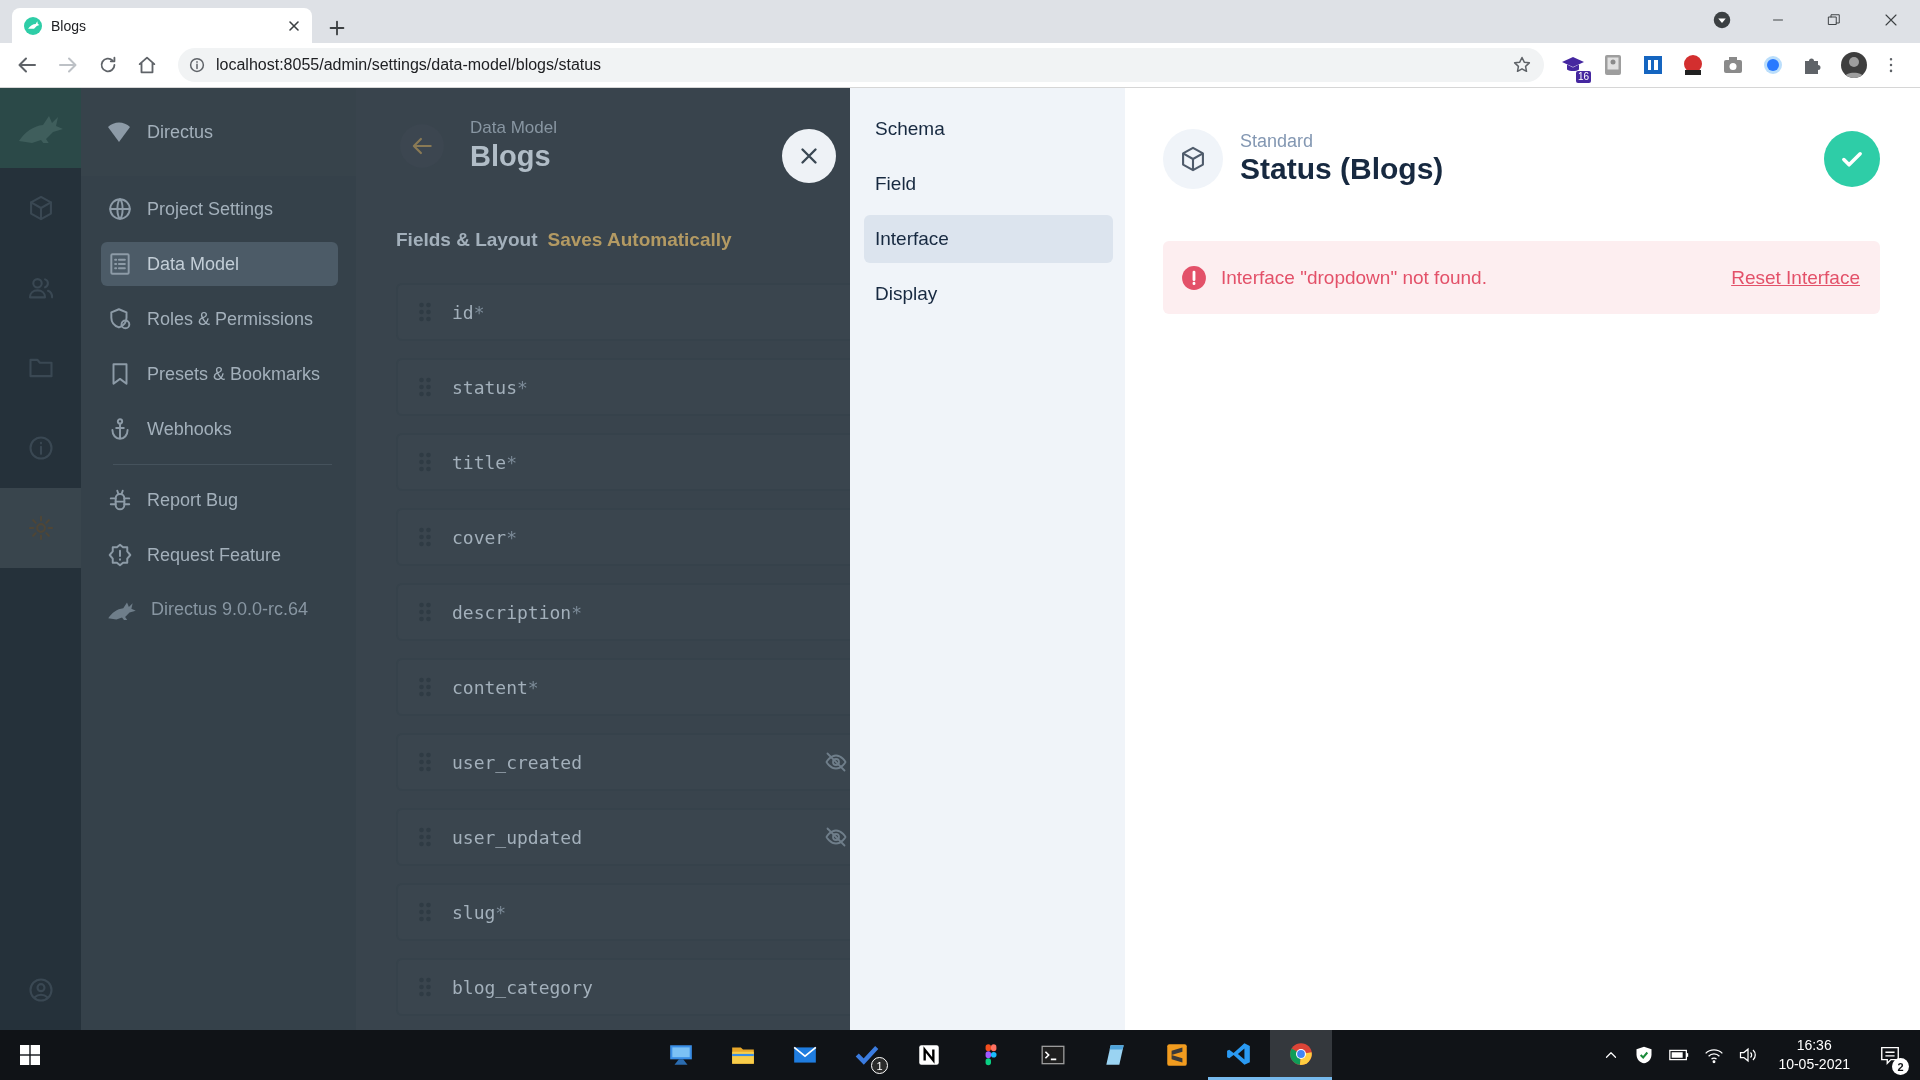 This screenshot has width=1920, height=1080. What do you see at coordinates (474, 912) in the screenshot?
I see `field-name: slug` at bounding box center [474, 912].